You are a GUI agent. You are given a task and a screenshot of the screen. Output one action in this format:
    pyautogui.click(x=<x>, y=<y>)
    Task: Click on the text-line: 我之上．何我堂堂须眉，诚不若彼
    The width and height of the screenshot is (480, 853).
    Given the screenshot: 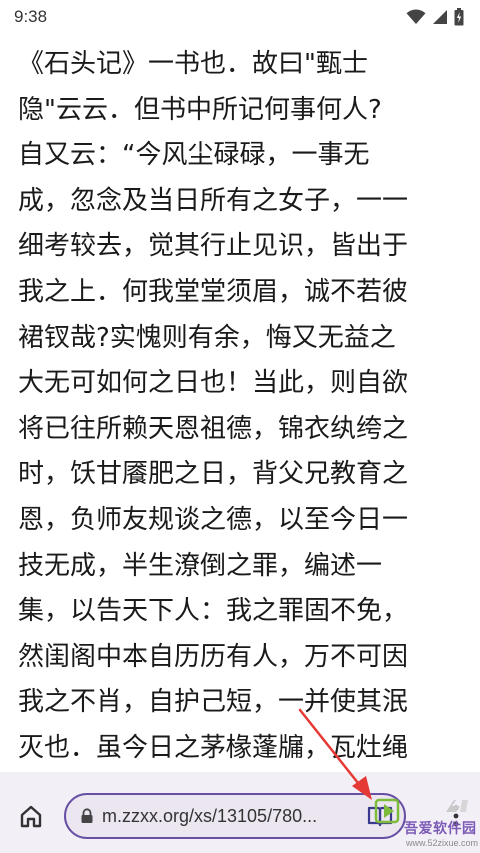 What is the action you would take?
    pyautogui.click(x=213, y=291)
    